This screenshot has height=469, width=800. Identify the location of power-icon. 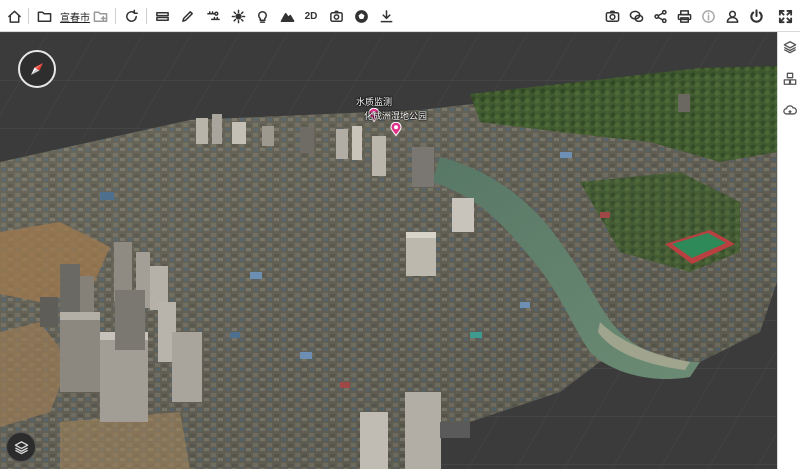
(756, 16).